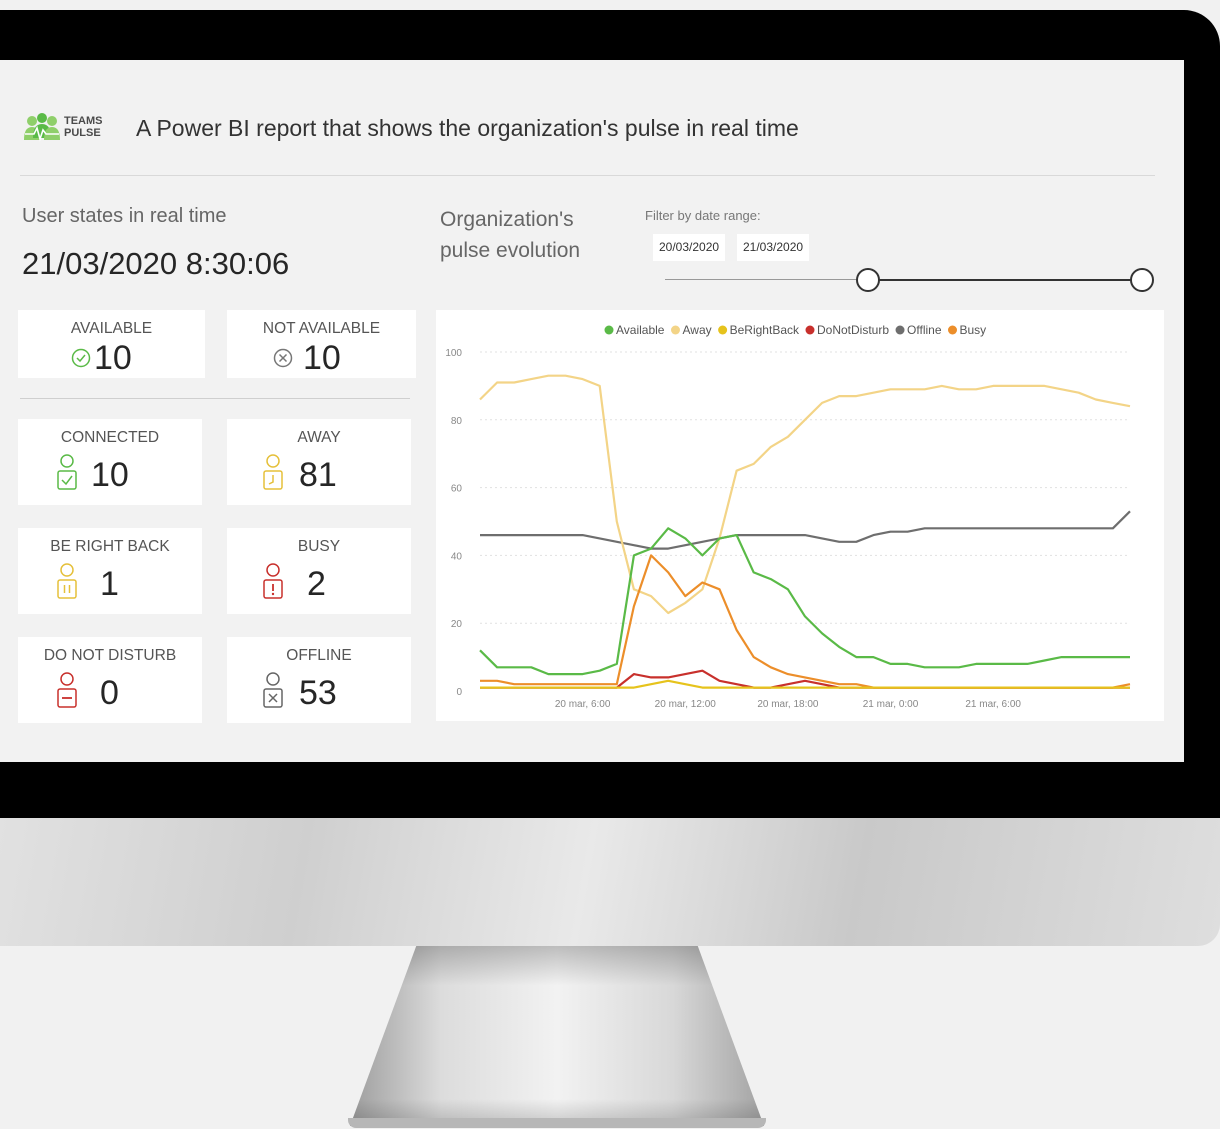  What do you see at coordinates (110, 546) in the screenshot?
I see `card-label: BE RIGHT BACK` at bounding box center [110, 546].